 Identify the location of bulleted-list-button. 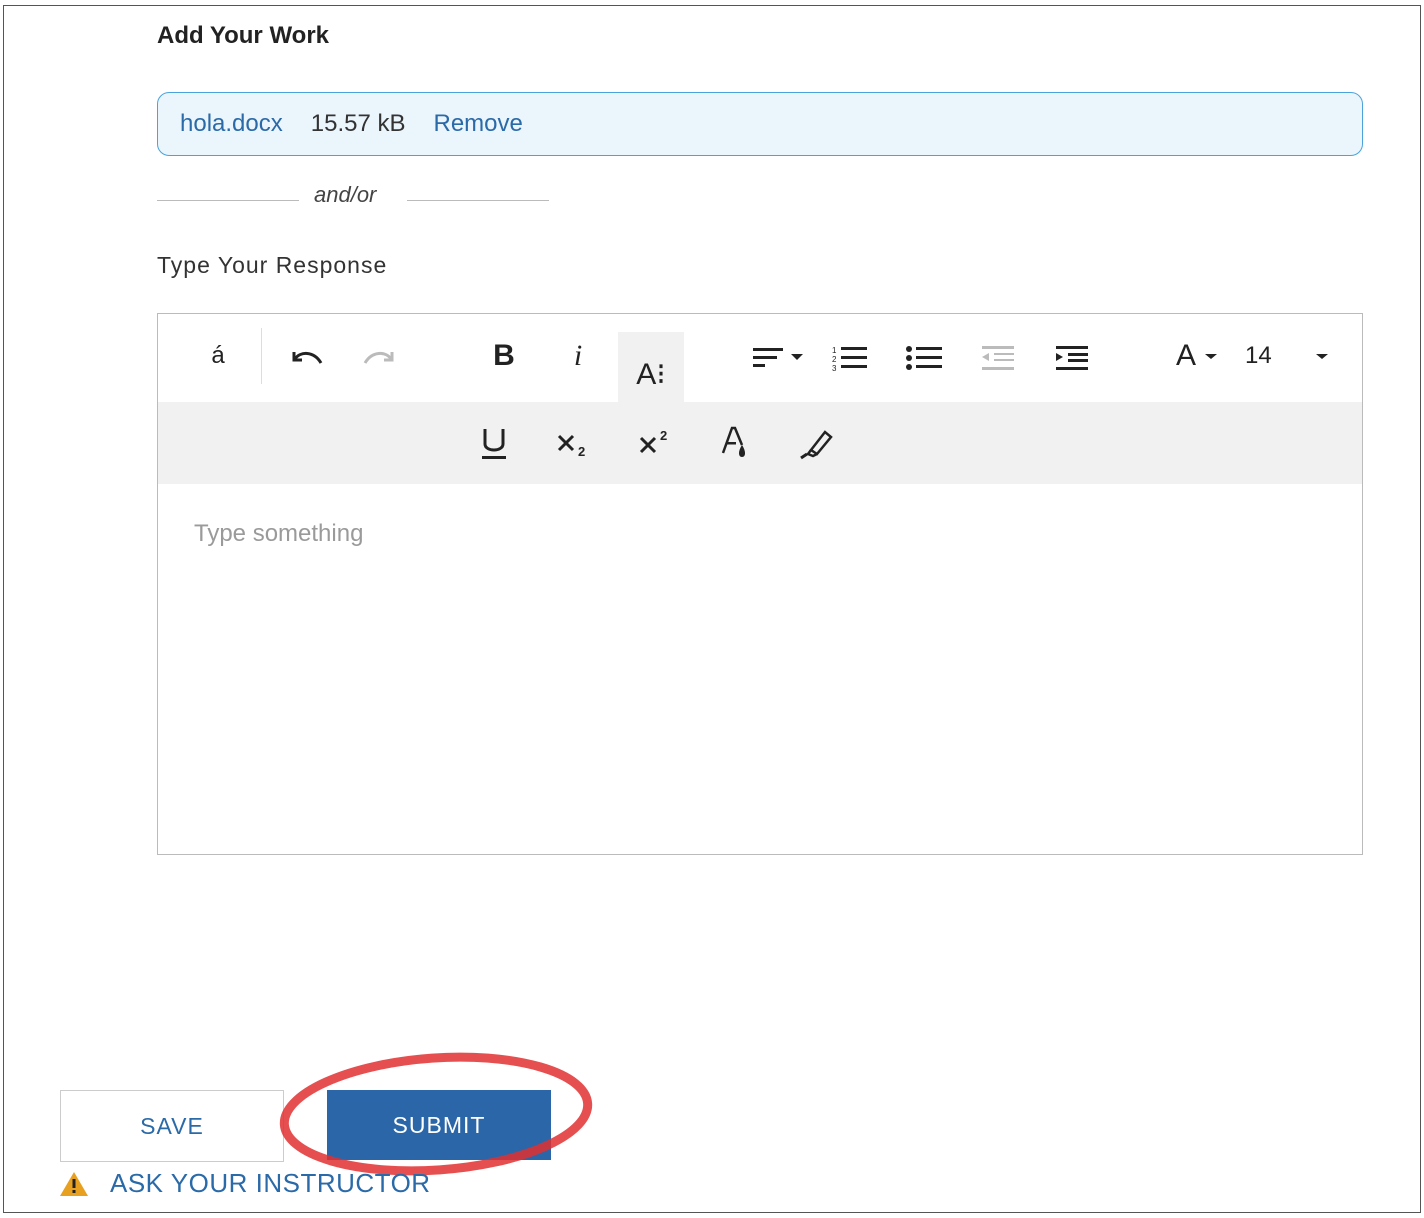
(924, 358).